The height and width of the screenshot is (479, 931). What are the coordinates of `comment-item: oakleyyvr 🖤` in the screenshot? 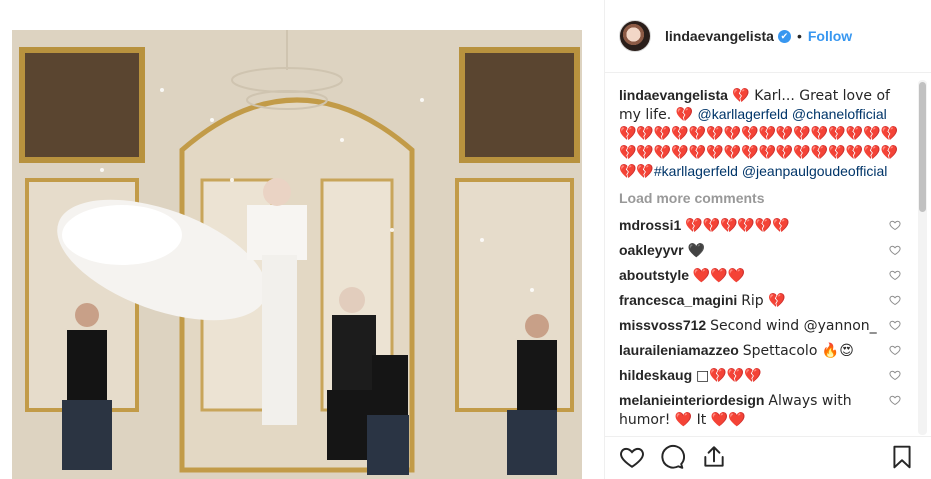 It's located at (762, 250).